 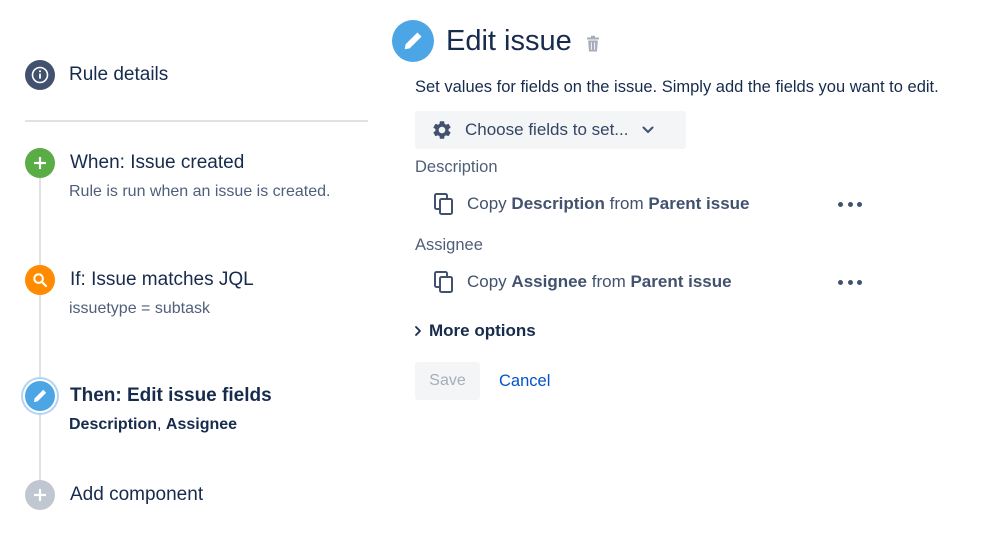 What do you see at coordinates (40, 75) in the screenshot?
I see `info-icon` at bounding box center [40, 75].